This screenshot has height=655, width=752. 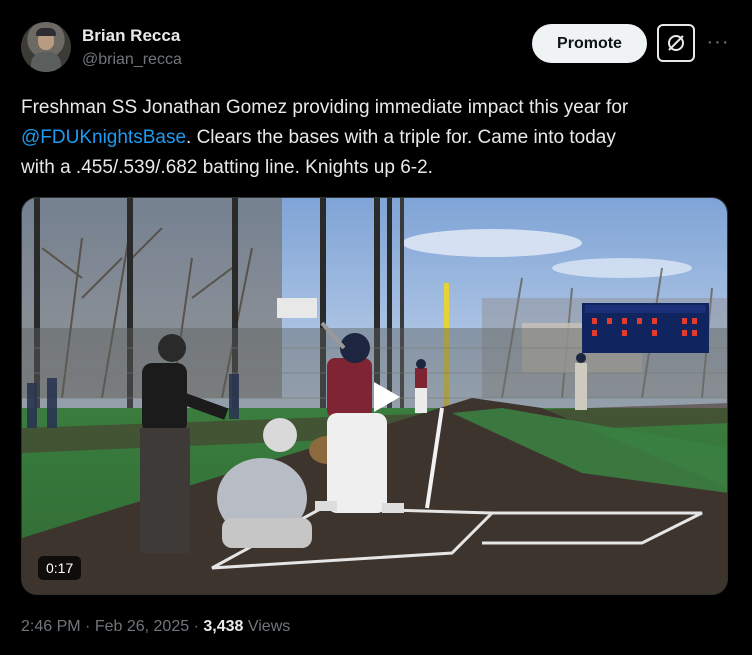 I want to click on author-avatar, so click(x=46, y=47).